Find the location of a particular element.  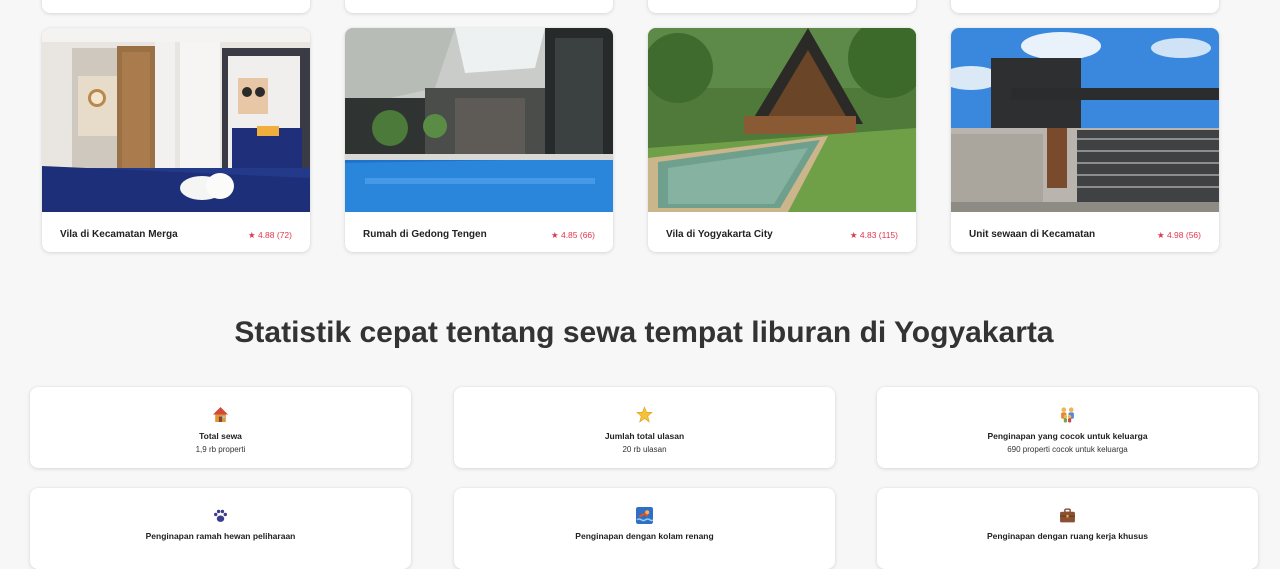

stat-card-pool: Penginapan dengan kolam renang is located at coordinates (644, 528).